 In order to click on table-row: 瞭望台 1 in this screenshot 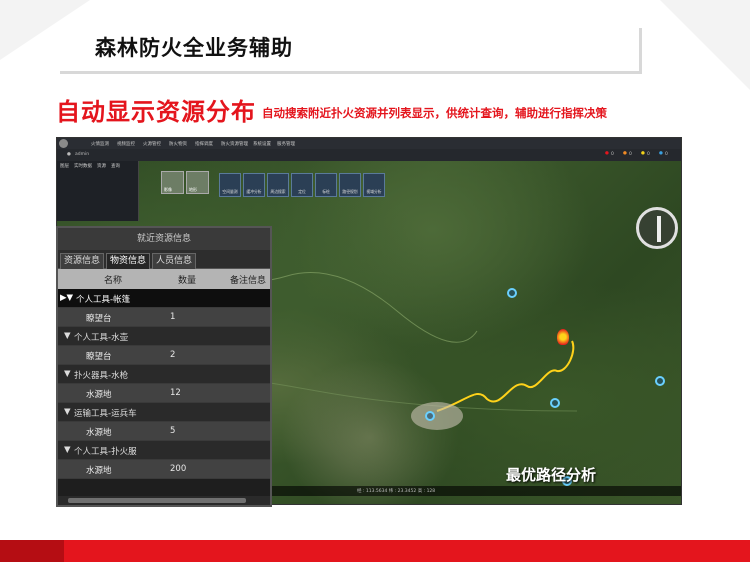, I will do `click(164, 317)`.